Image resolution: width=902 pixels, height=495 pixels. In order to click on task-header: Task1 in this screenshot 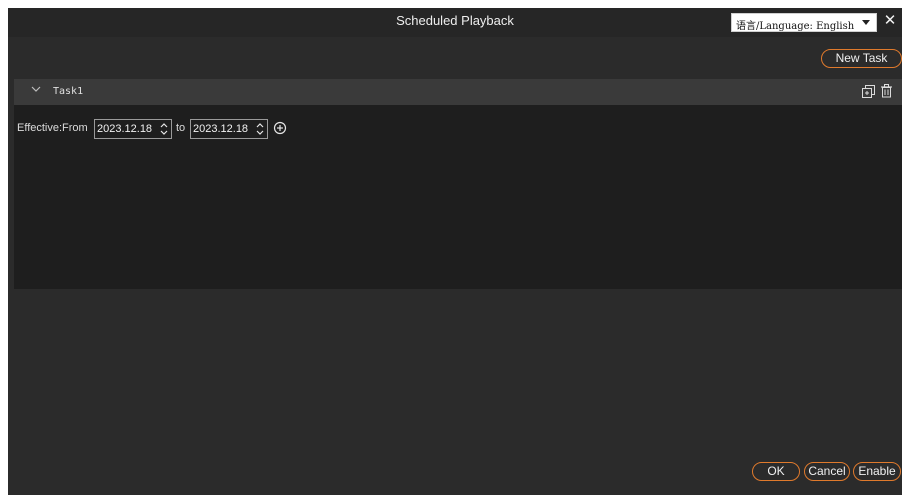, I will do `click(458, 92)`.